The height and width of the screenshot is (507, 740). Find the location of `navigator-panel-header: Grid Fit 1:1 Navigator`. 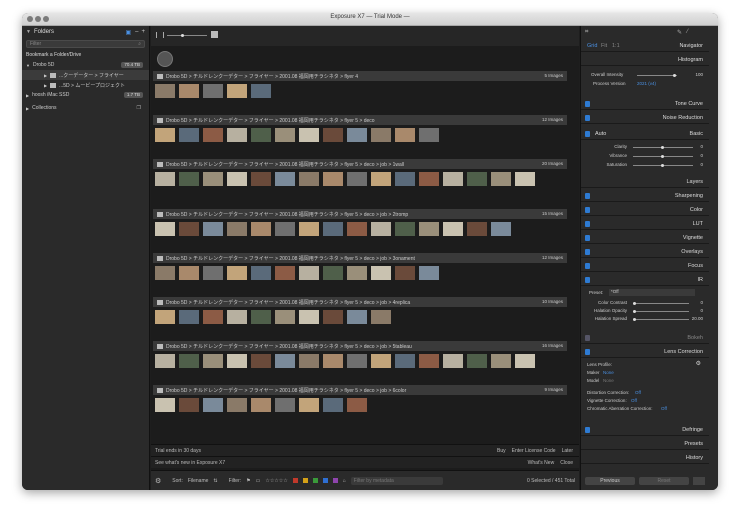

navigator-panel-header: Grid Fit 1:1 Navigator is located at coordinates (645, 46).